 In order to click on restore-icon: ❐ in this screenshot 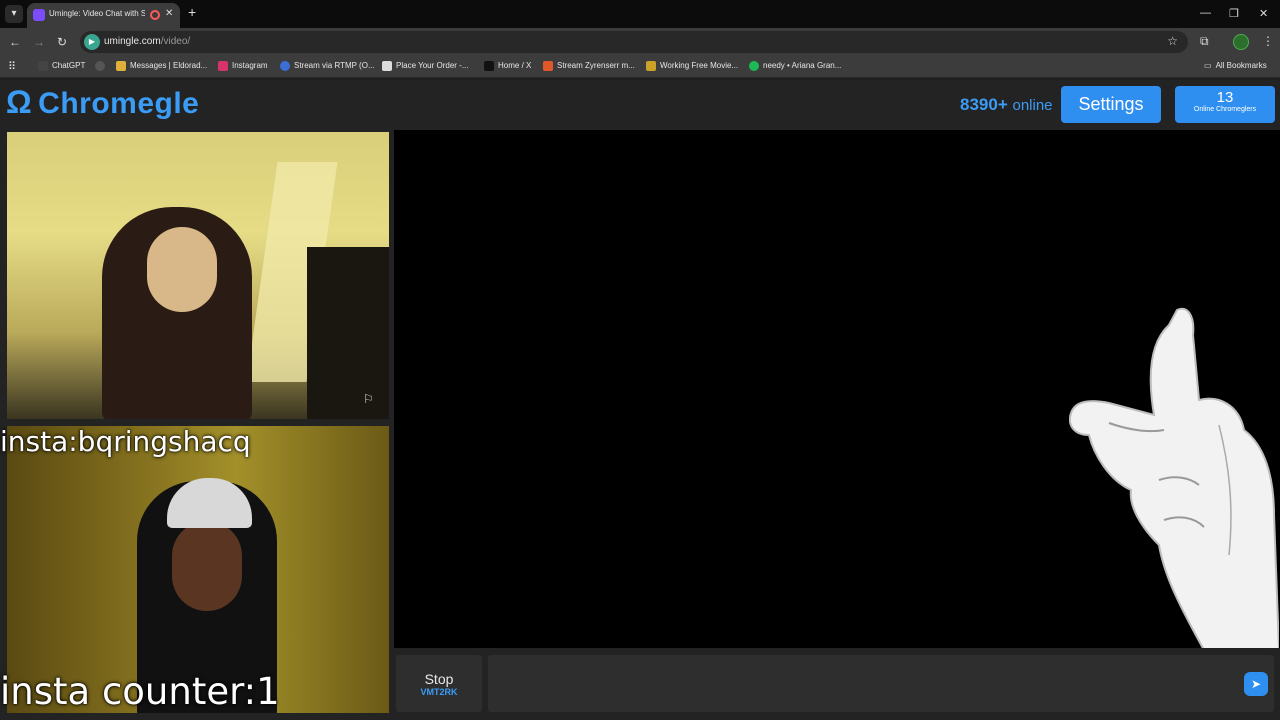, I will do `click(1234, 13)`.